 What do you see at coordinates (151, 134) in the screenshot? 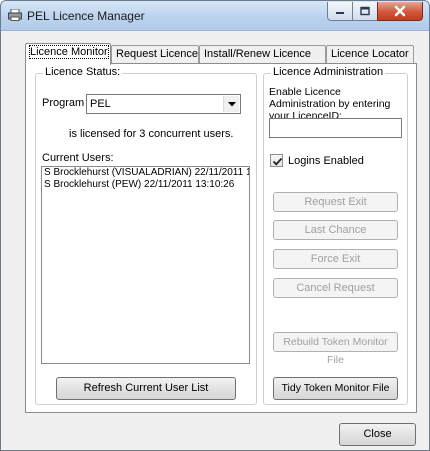
I see `licensed-users-text: is licensed for 3 concurrent users.` at bounding box center [151, 134].